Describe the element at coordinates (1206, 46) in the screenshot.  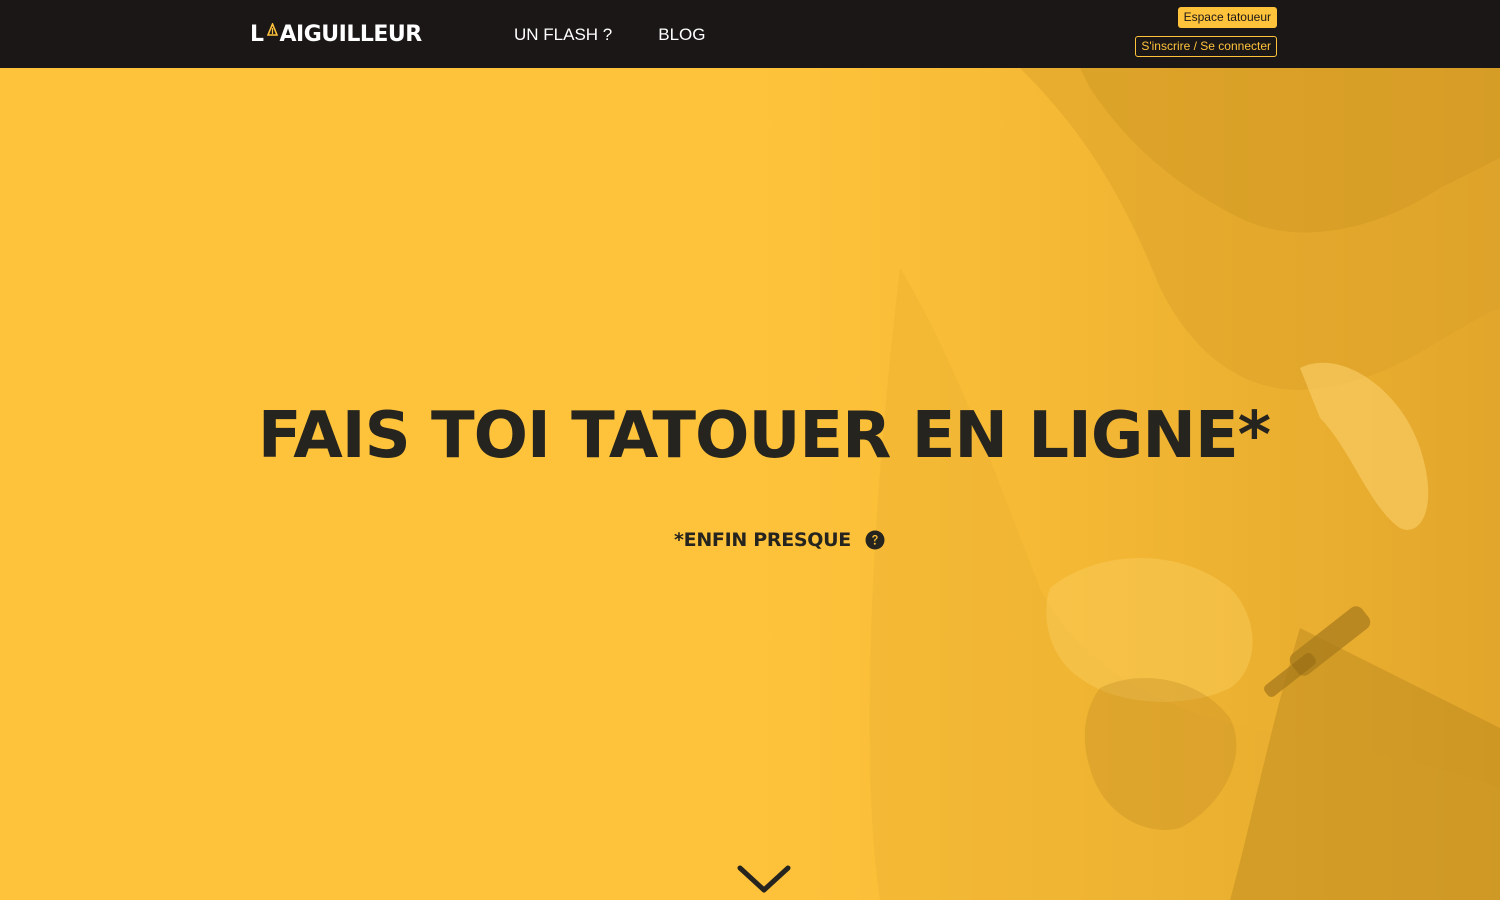
I see `signup-login-button: S'inscrire / Se connecter` at that location.